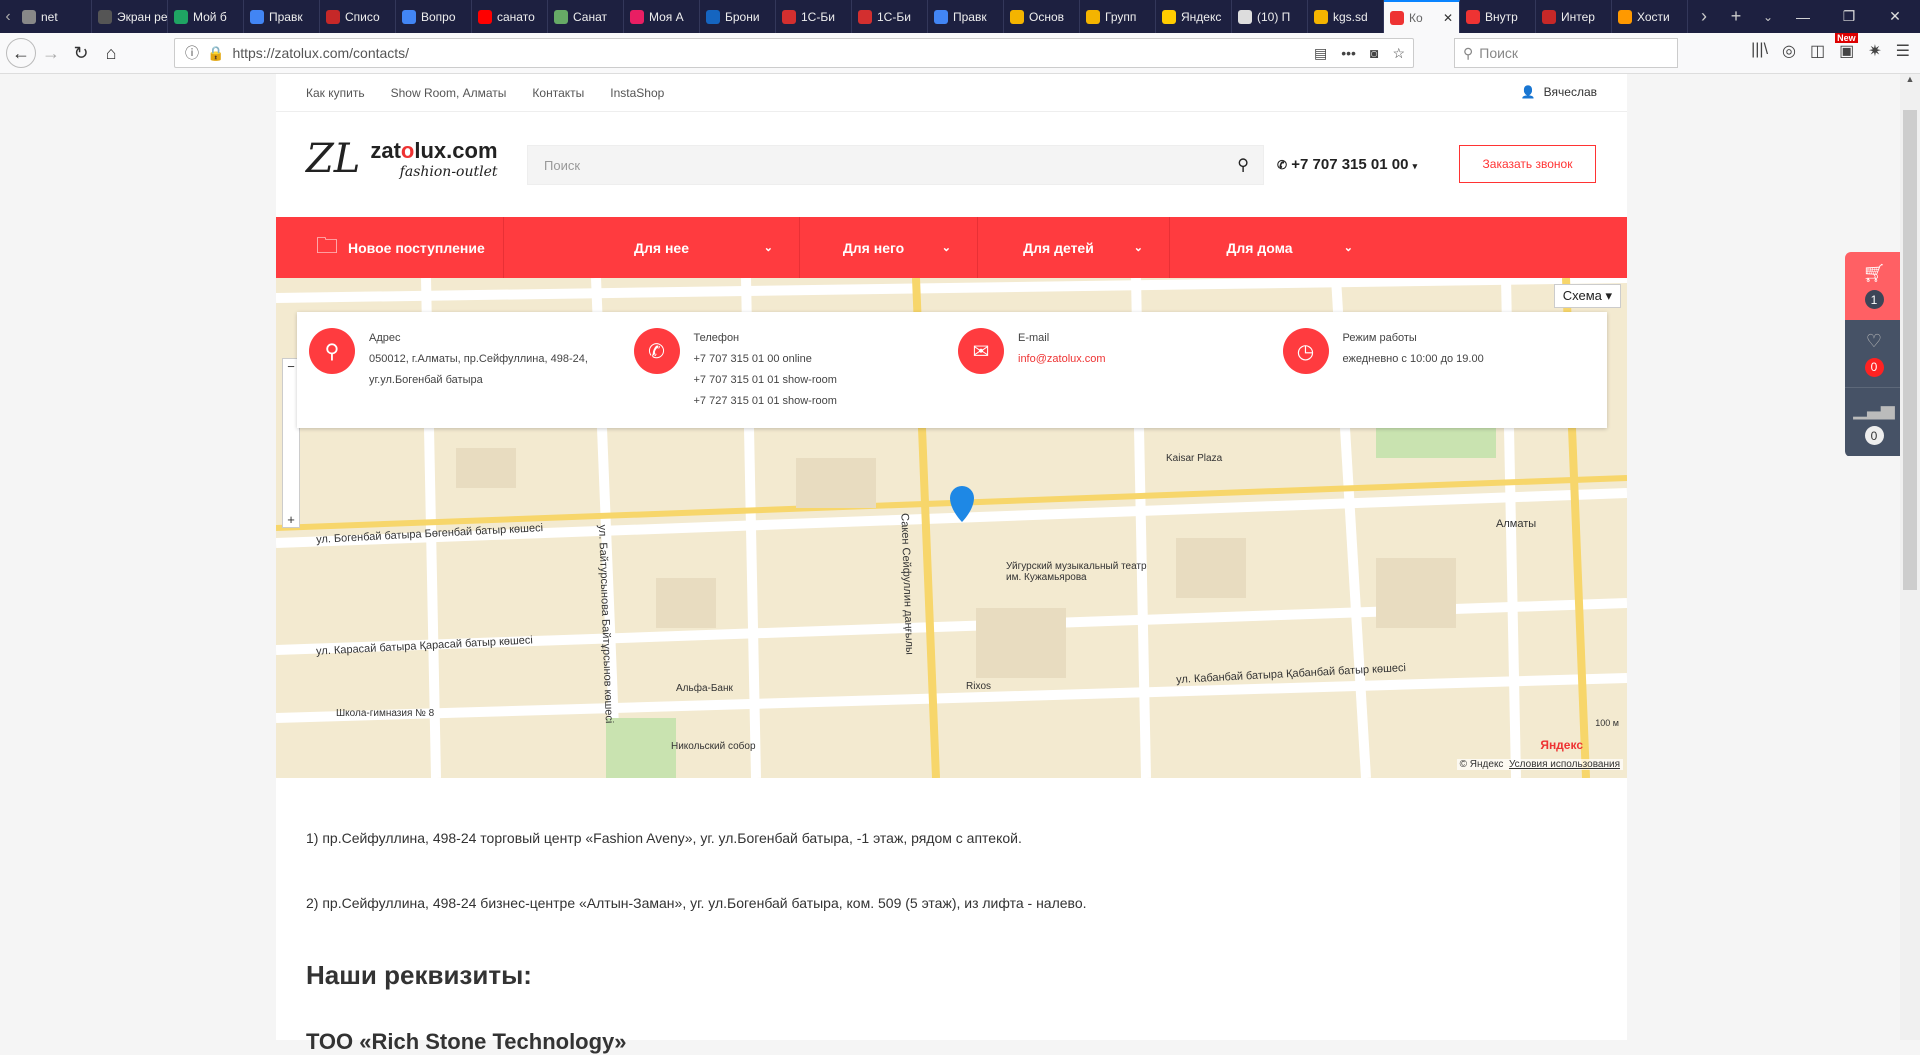 The image size is (1920, 1055). I want to click on reload-button: ↻, so click(81, 53).